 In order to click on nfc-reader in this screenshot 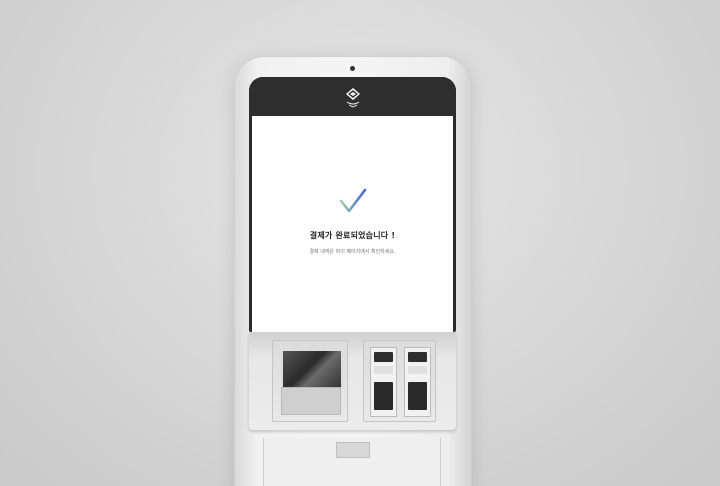, I will do `click(417, 382)`.